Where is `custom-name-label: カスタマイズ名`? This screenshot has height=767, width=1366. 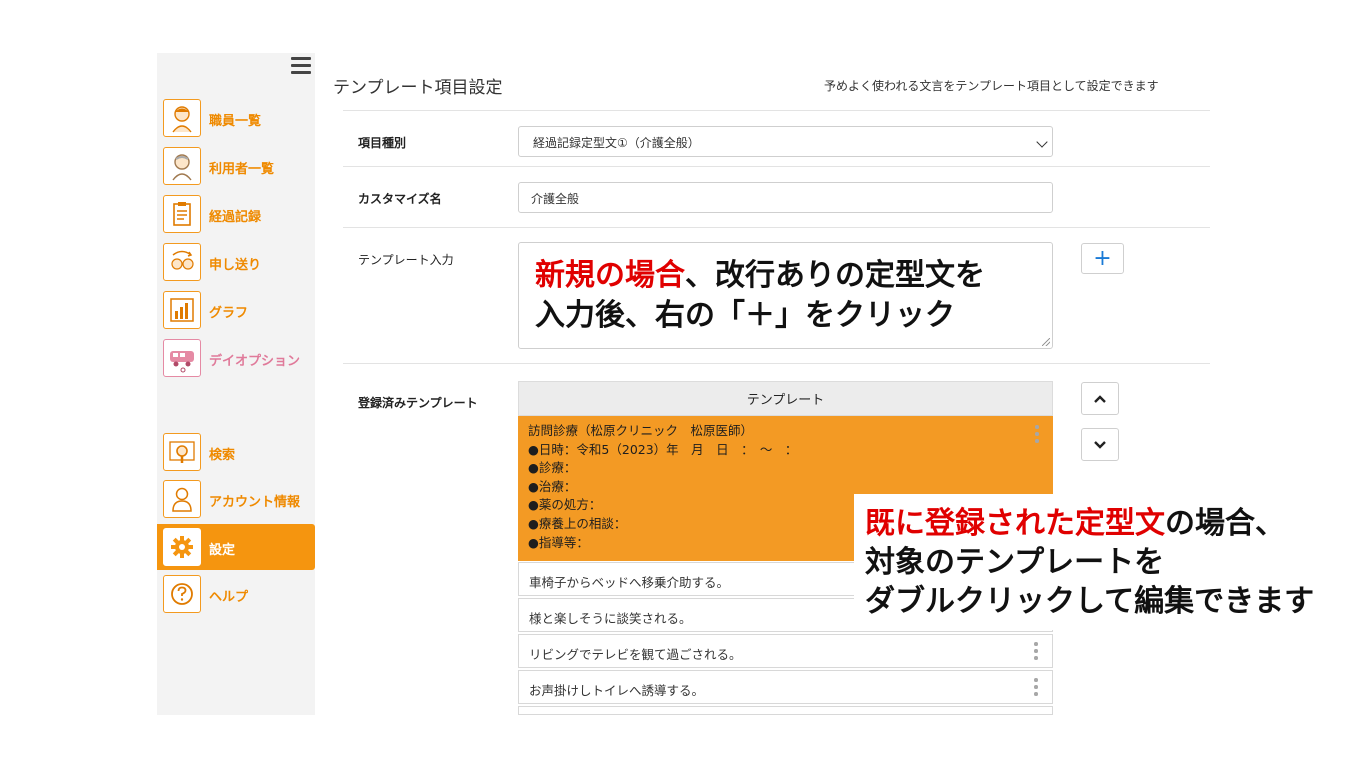 custom-name-label: カスタマイズ名 is located at coordinates (400, 199).